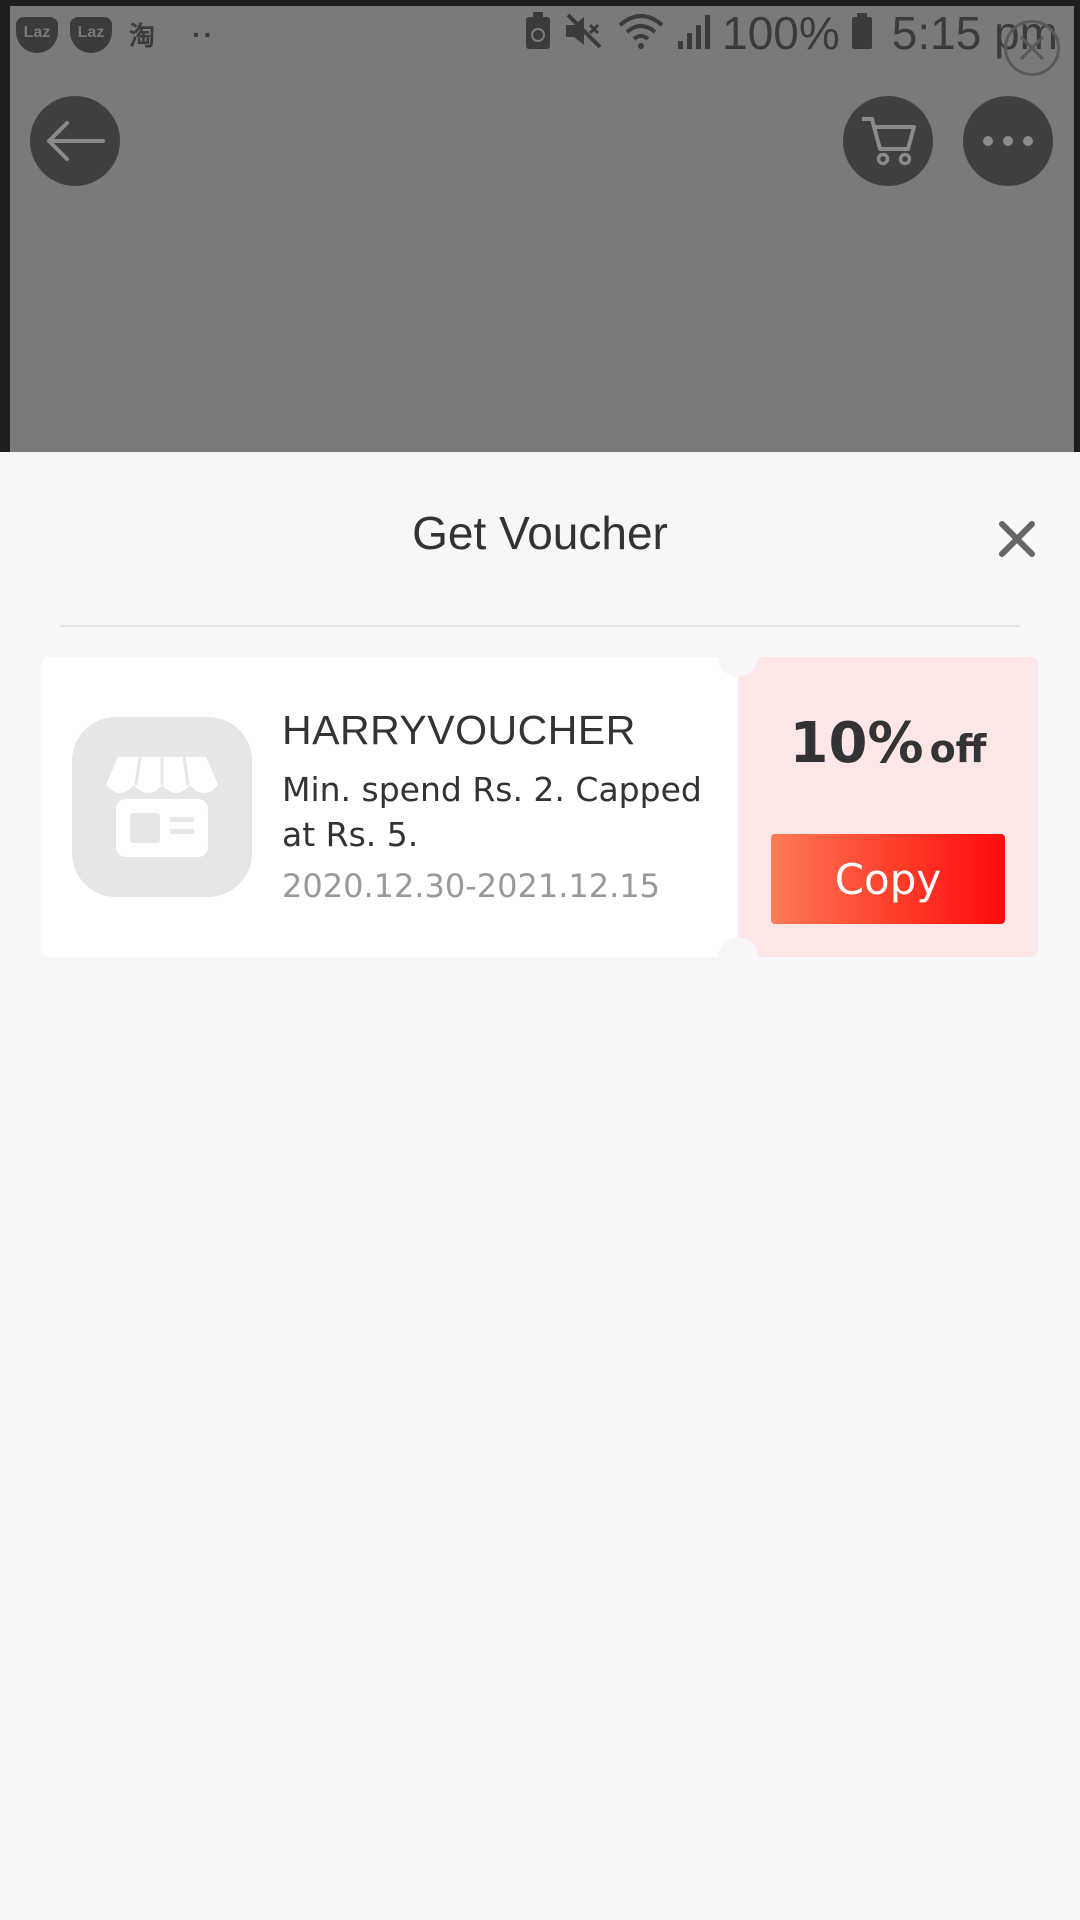 Image resolution: width=1080 pixels, height=1920 pixels. I want to click on mute-icon, so click(584, 33).